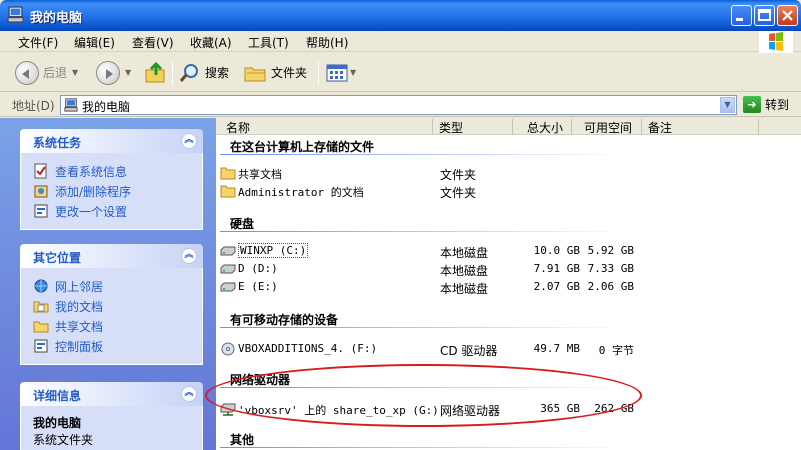  I want to click on folders-icon, so click(255, 74).